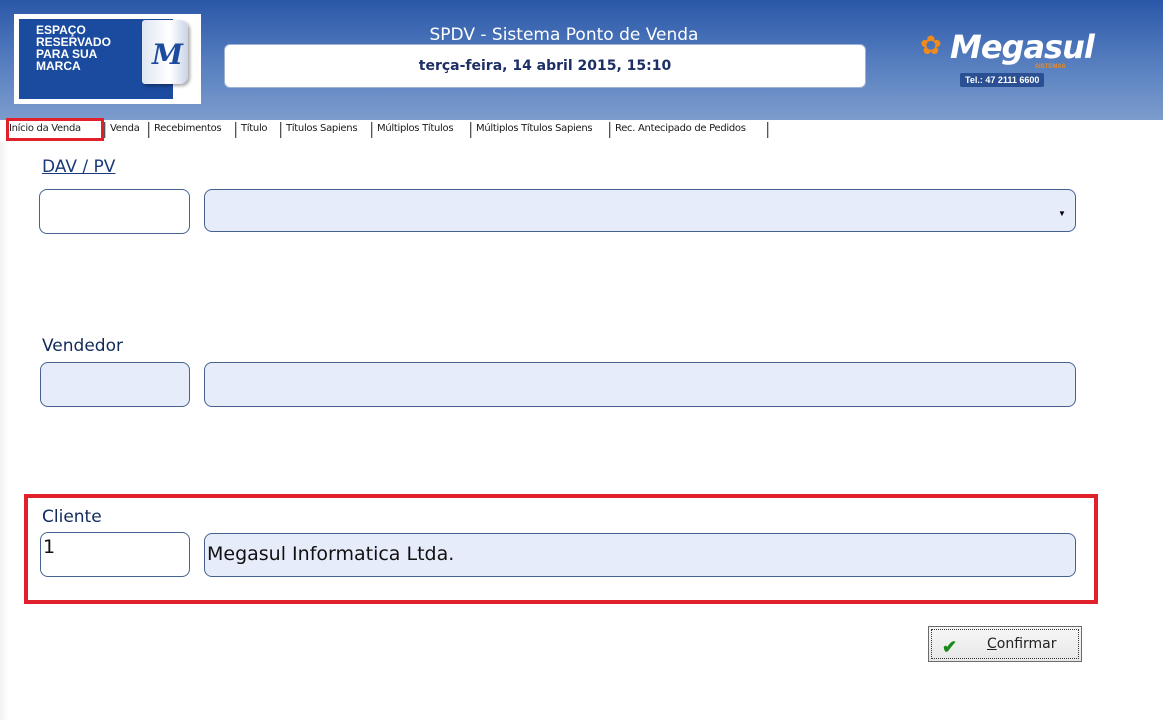  I want to click on vendedor-label: Vendedor, so click(82, 346).